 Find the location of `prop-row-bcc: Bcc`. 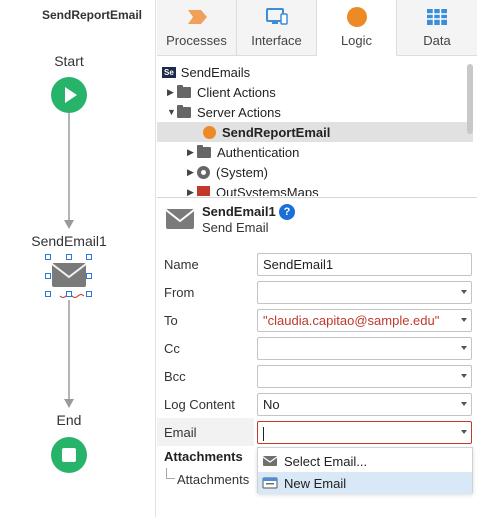

prop-row-bcc: Bcc is located at coordinates (317, 376).